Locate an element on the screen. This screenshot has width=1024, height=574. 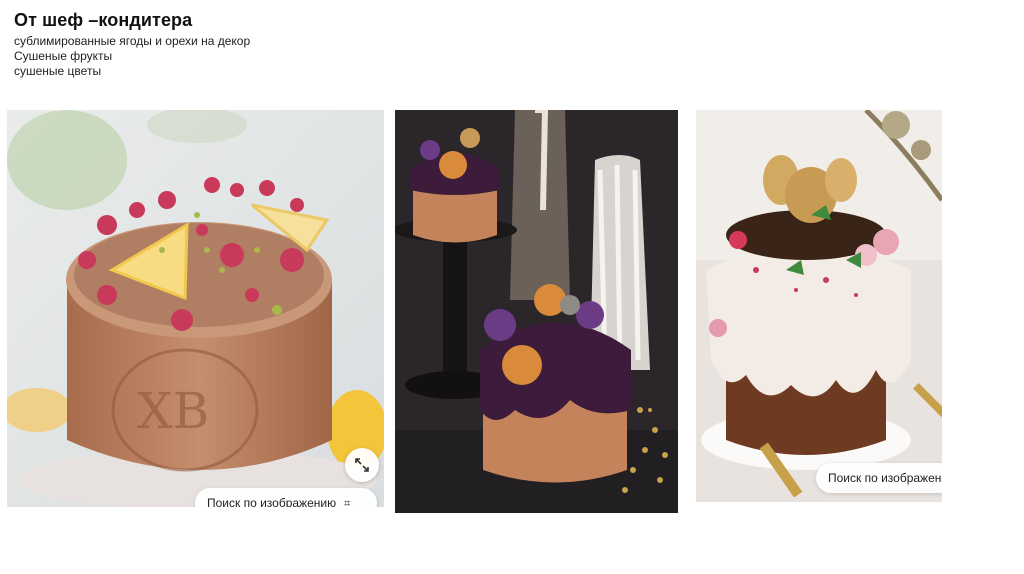
bullet-item: Сушеные фрукты is located at coordinates (63, 56).